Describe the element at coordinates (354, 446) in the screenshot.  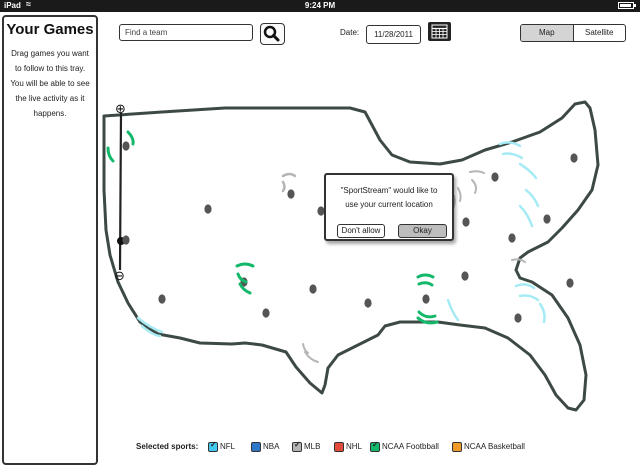
I see `sport-label: NHL` at that location.